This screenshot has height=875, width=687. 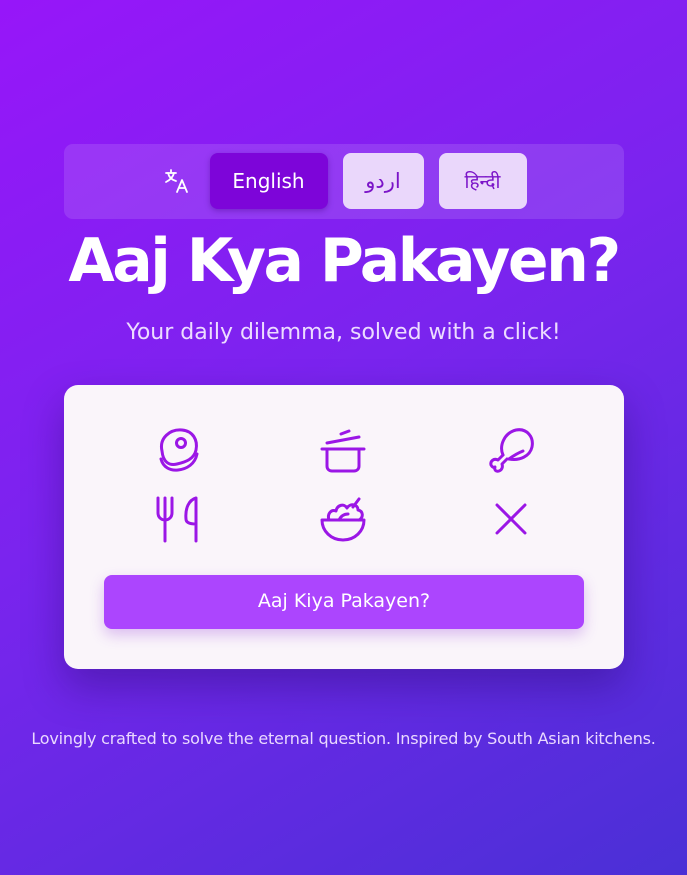 I want to click on meat-icon, so click(x=177, y=450).